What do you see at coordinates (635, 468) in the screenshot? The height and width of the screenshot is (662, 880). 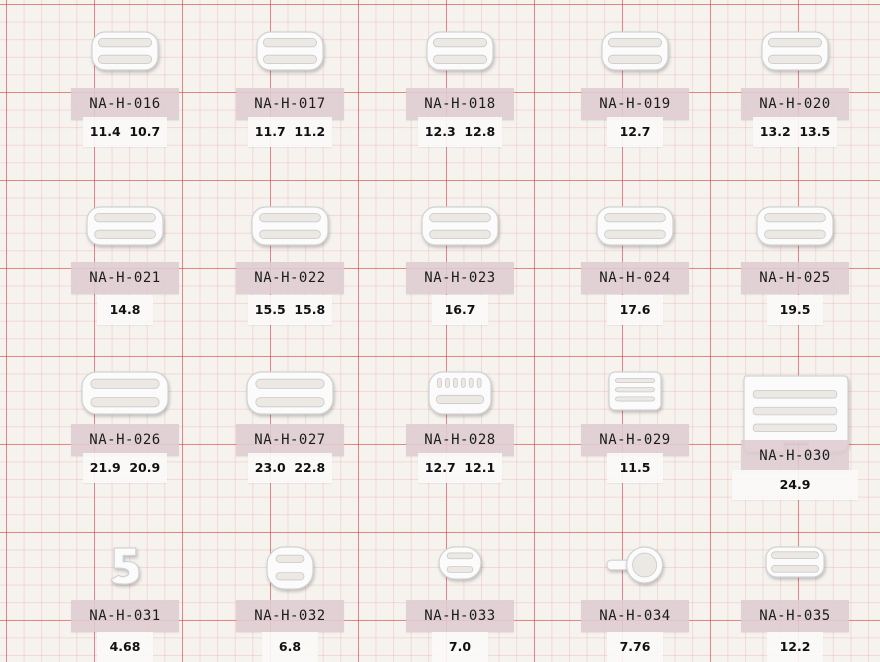 I see `size-label: 11.5` at bounding box center [635, 468].